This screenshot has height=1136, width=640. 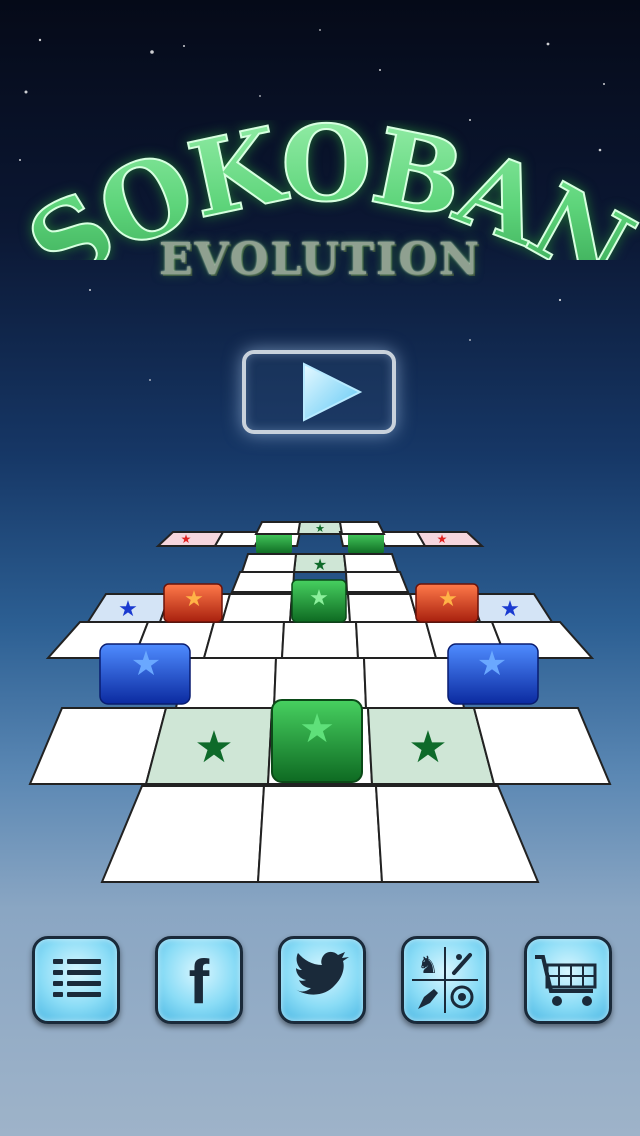 What do you see at coordinates (450, 539) in the screenshot?
I see `goal-tile-red` at bounding box center [450, 539].